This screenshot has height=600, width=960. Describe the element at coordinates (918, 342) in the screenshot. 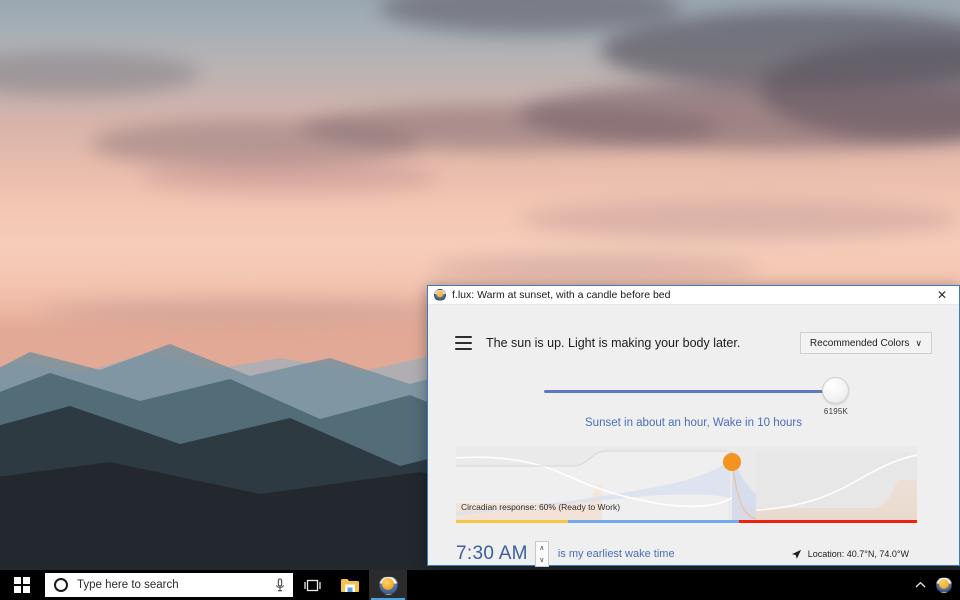

I see `chevron-down-icon: ∨` at that location.